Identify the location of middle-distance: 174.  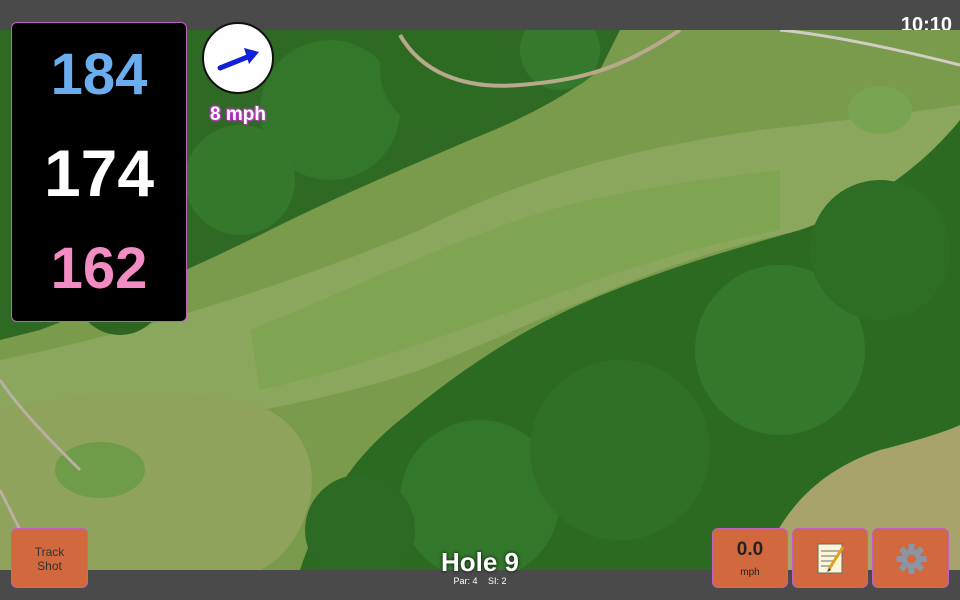
(99, 173).